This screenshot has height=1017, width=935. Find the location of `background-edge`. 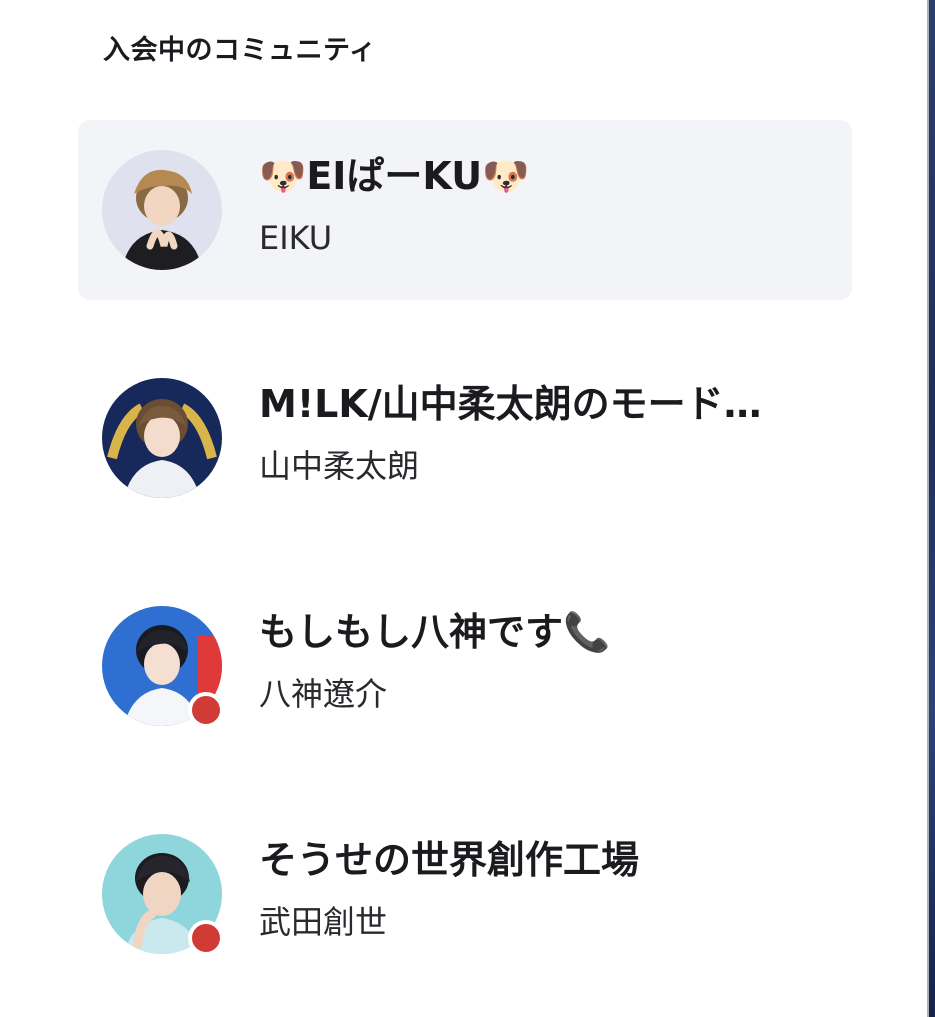

background-edge is located at coordinates (932, 508).